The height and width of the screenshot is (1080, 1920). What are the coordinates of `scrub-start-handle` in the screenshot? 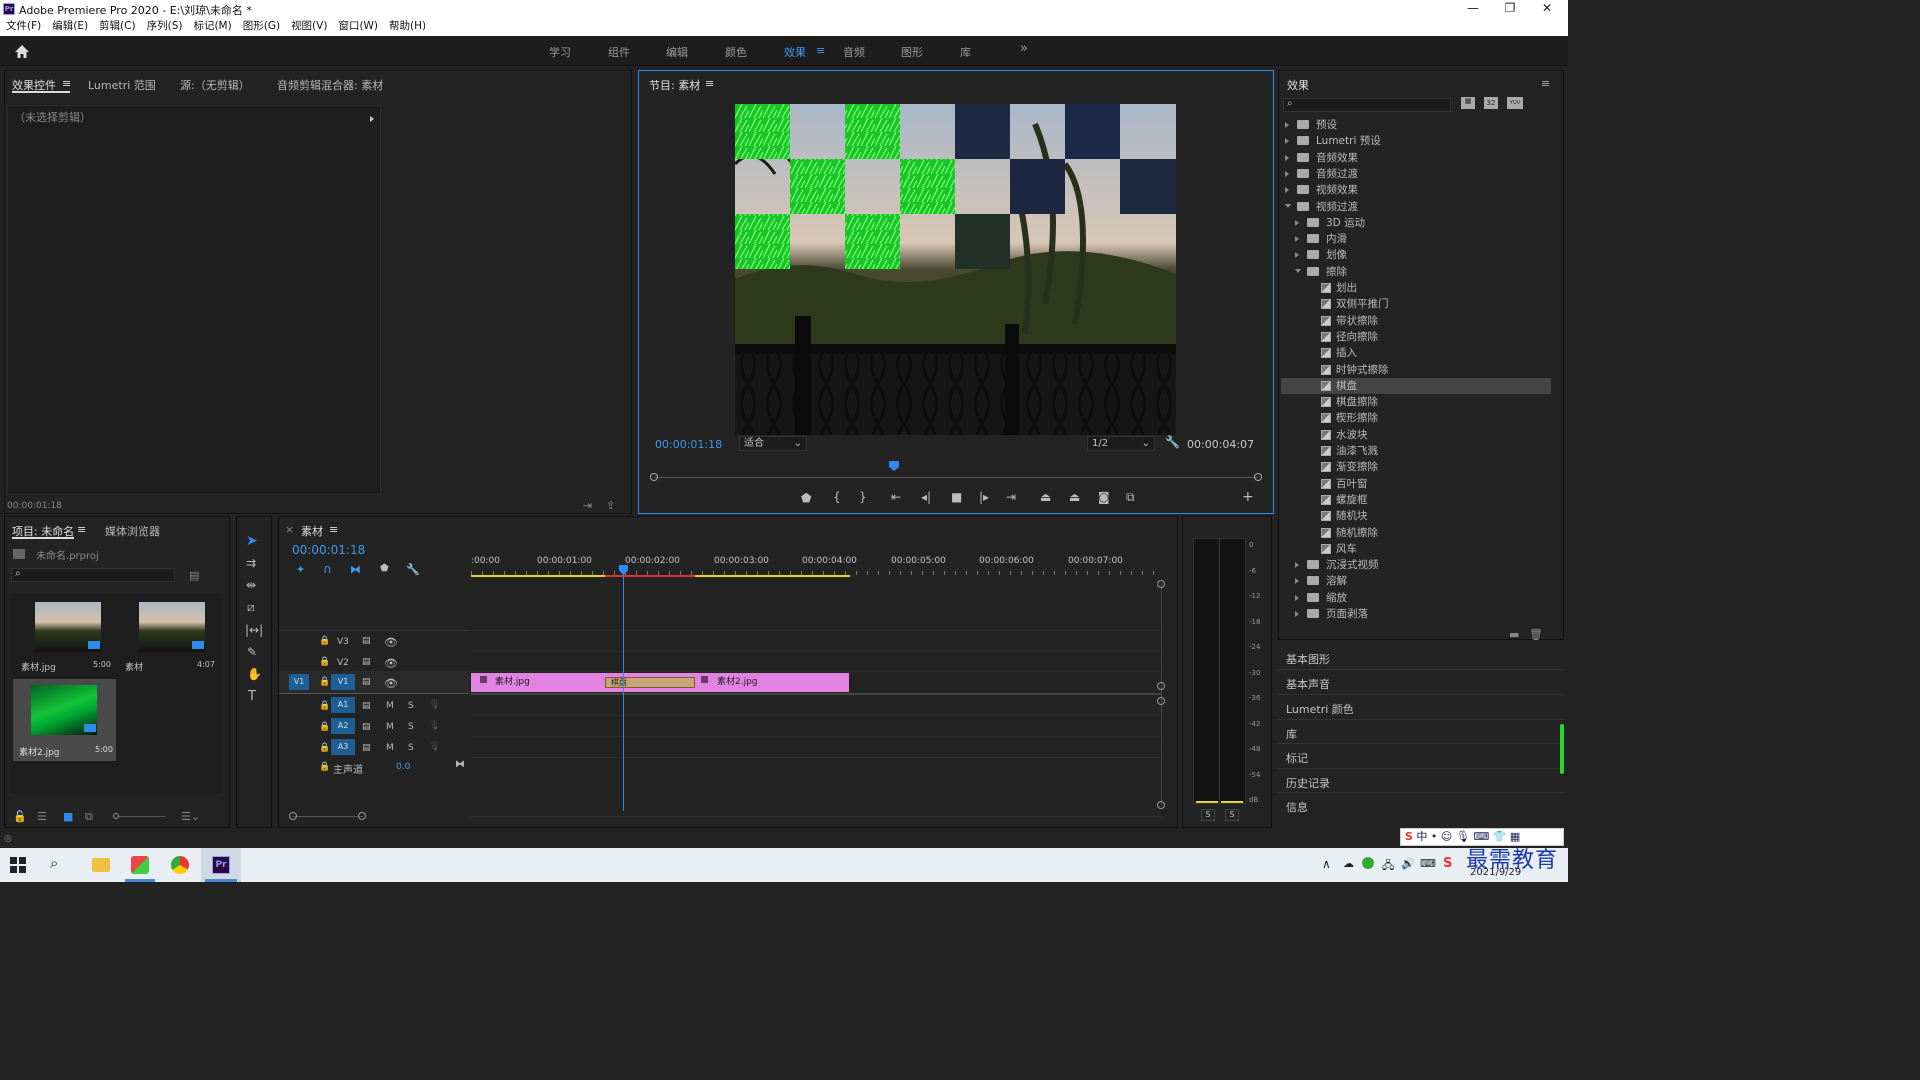 It's located at (654, 477).